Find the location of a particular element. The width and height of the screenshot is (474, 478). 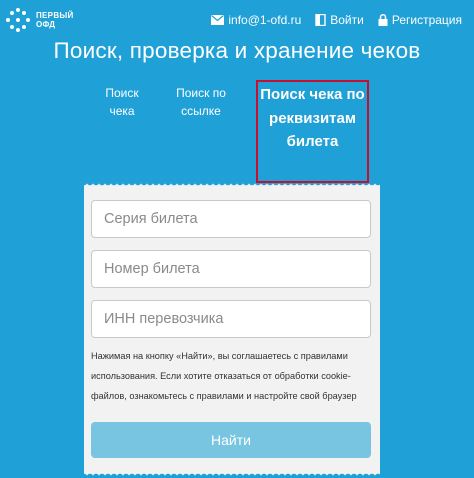

login-icon is located at coordinates (320, 20).